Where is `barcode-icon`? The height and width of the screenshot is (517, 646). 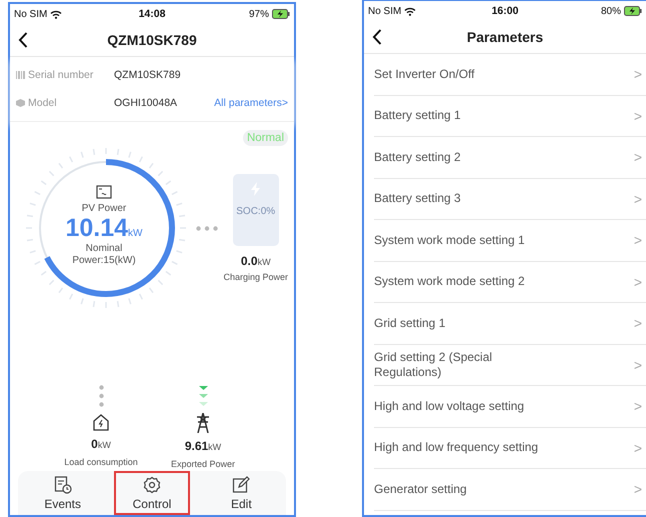
barcode-icon is located at coordinates (20, 75).